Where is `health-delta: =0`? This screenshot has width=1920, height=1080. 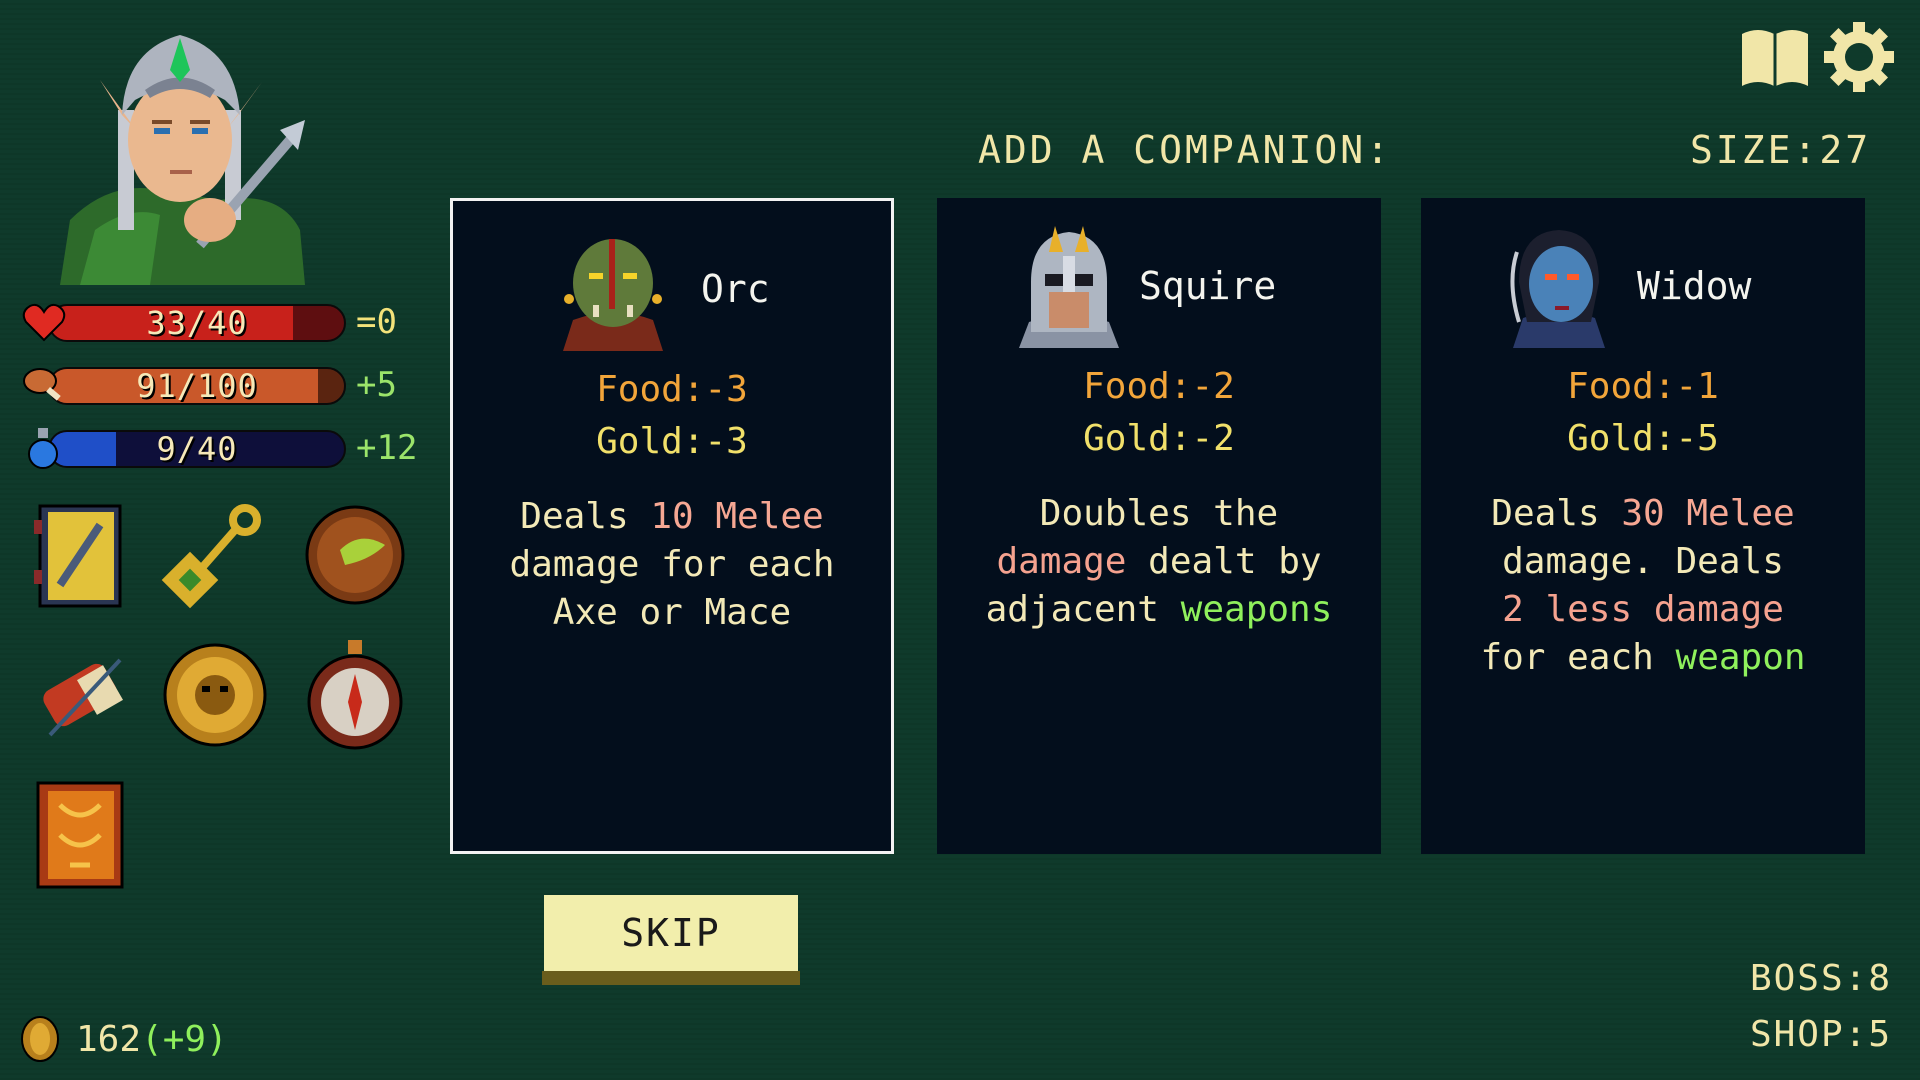 health-delta: =0 is located at coordinates (376, 322).